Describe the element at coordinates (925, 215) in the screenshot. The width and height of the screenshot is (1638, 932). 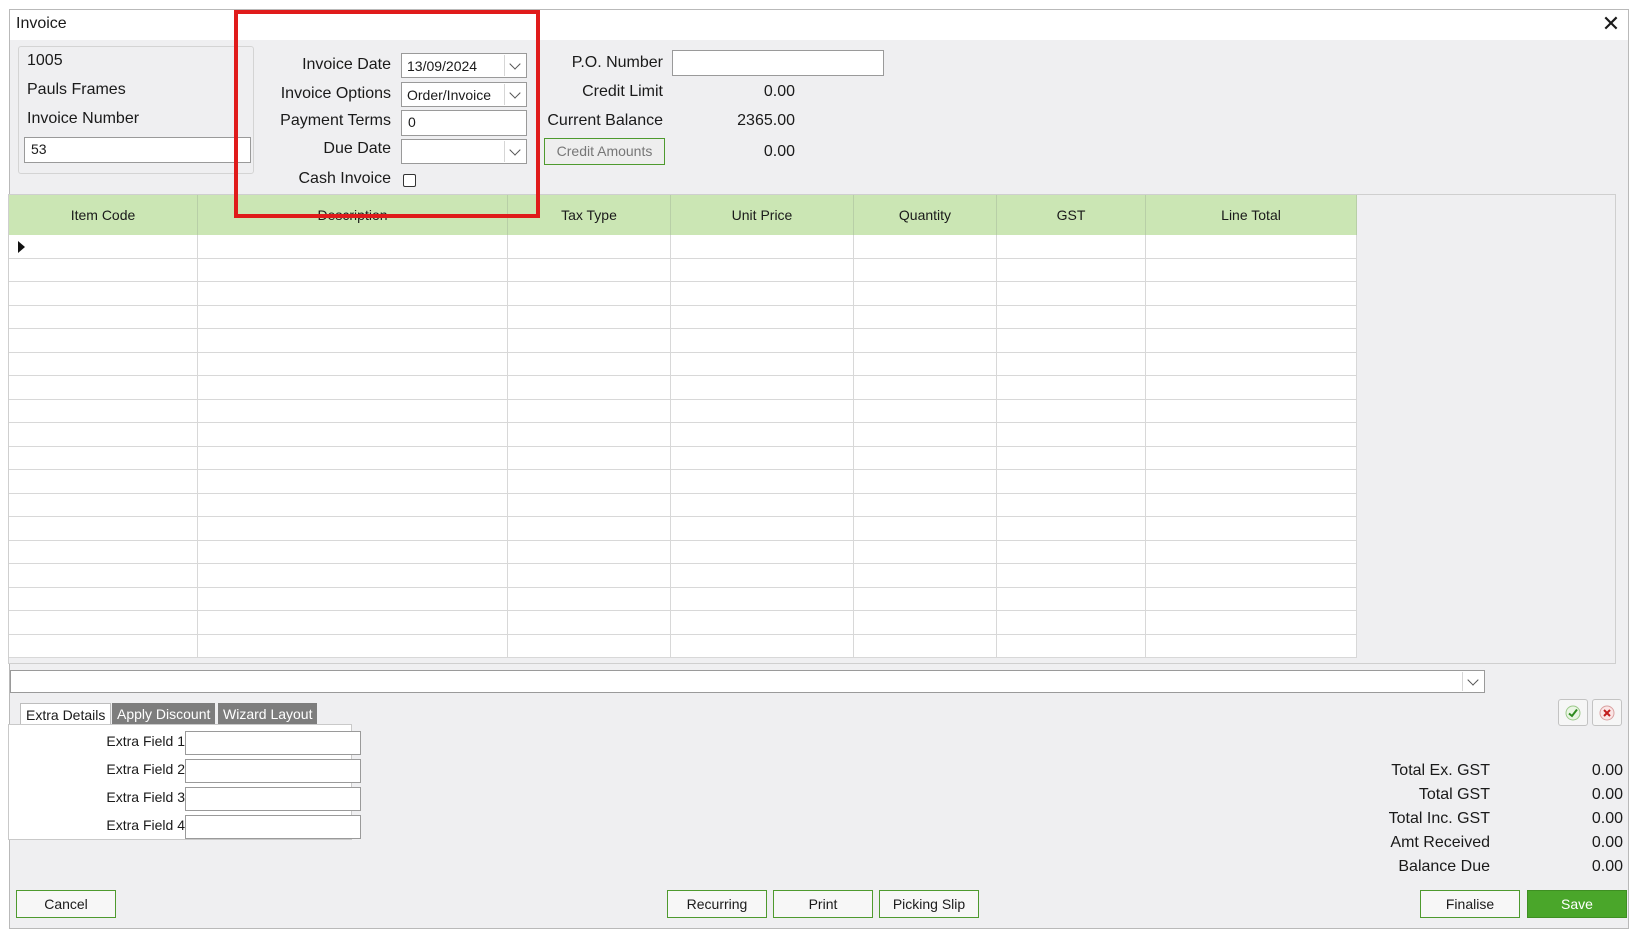
I see `column-header: Quantity` at that location.